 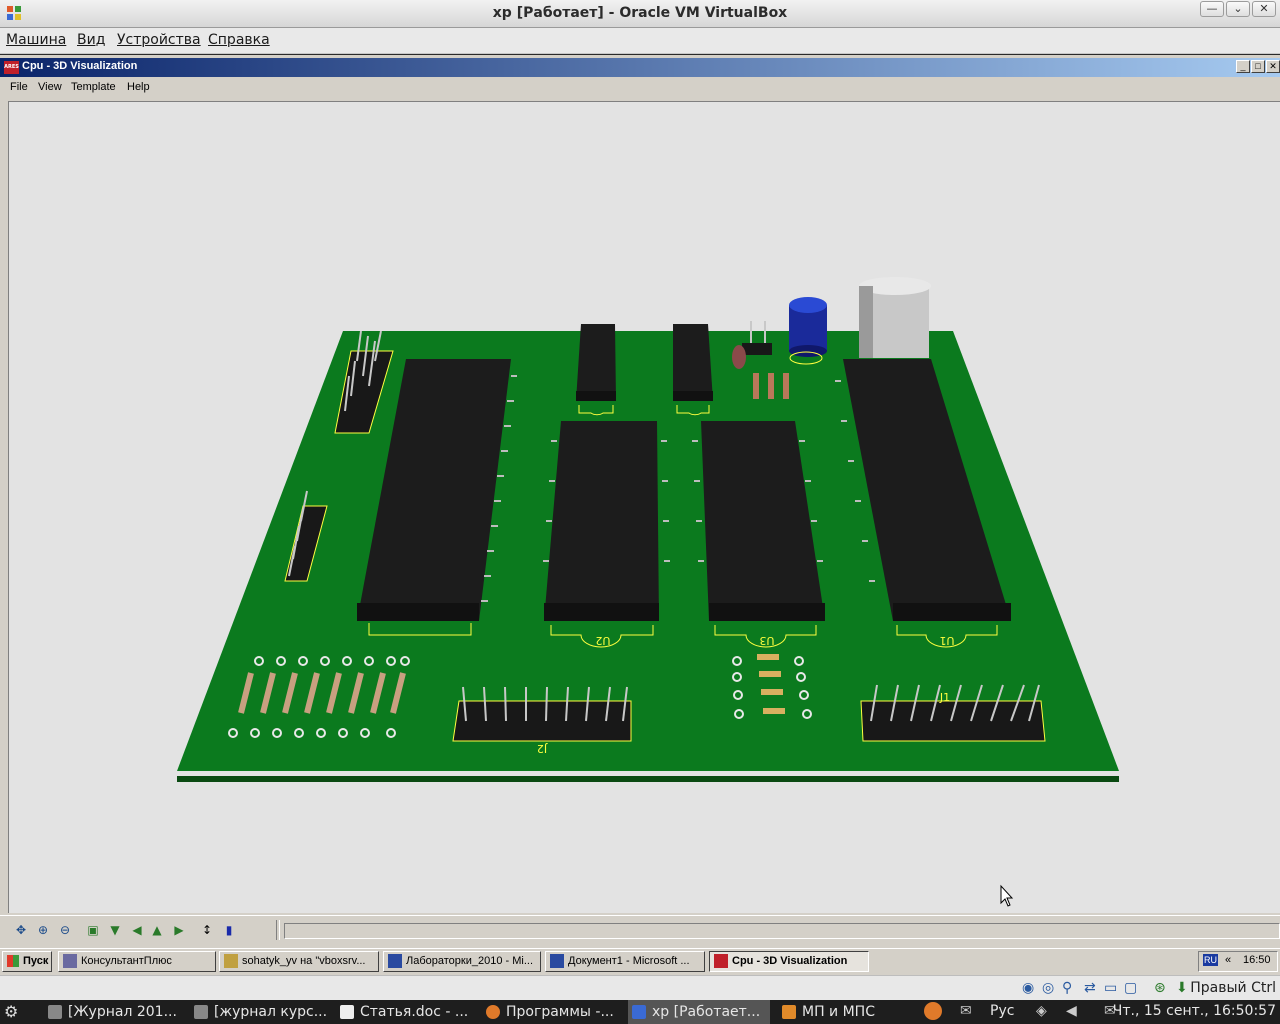 I want to click on menu-file: File, so click(x=19, y=87).